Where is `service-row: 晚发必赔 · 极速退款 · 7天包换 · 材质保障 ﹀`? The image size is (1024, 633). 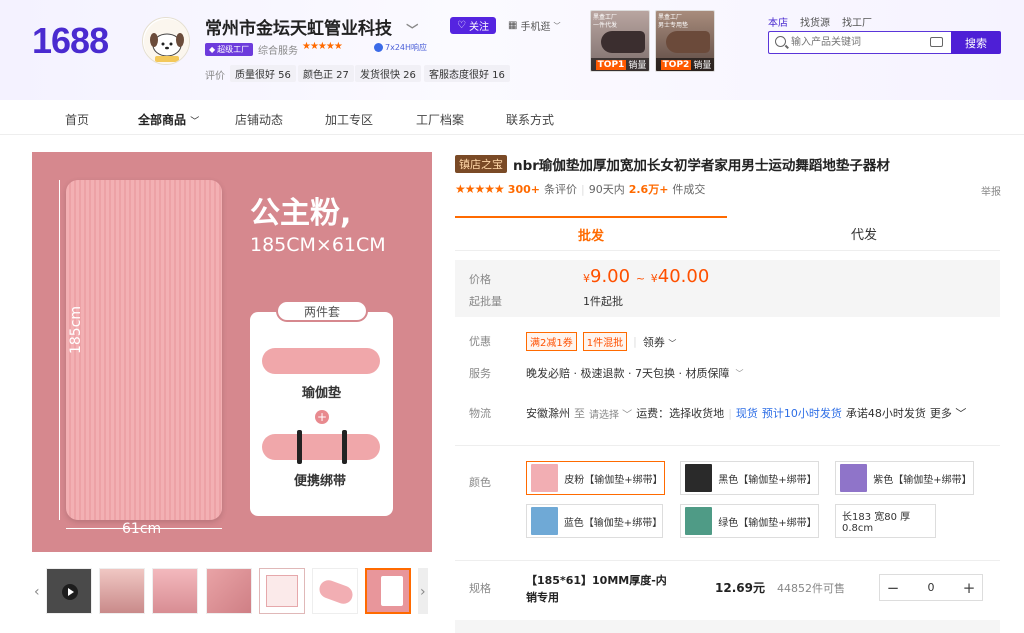
service-row: 晚发必赔 · 极速退款 · 7天包换 · 材质保障 ﹀ is located at coordinates (634, 373).